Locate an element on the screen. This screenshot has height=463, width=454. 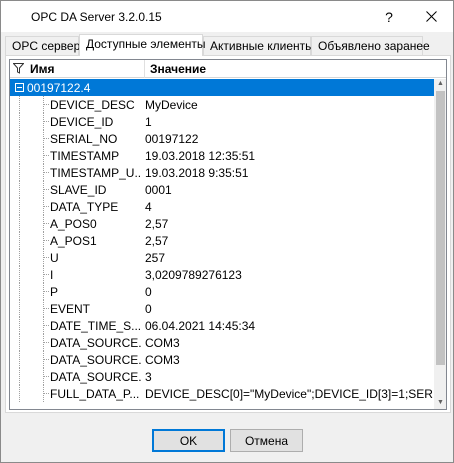
tree-item-row: DEVICE_DESC MyDevice is located at coordinates (222, 104).